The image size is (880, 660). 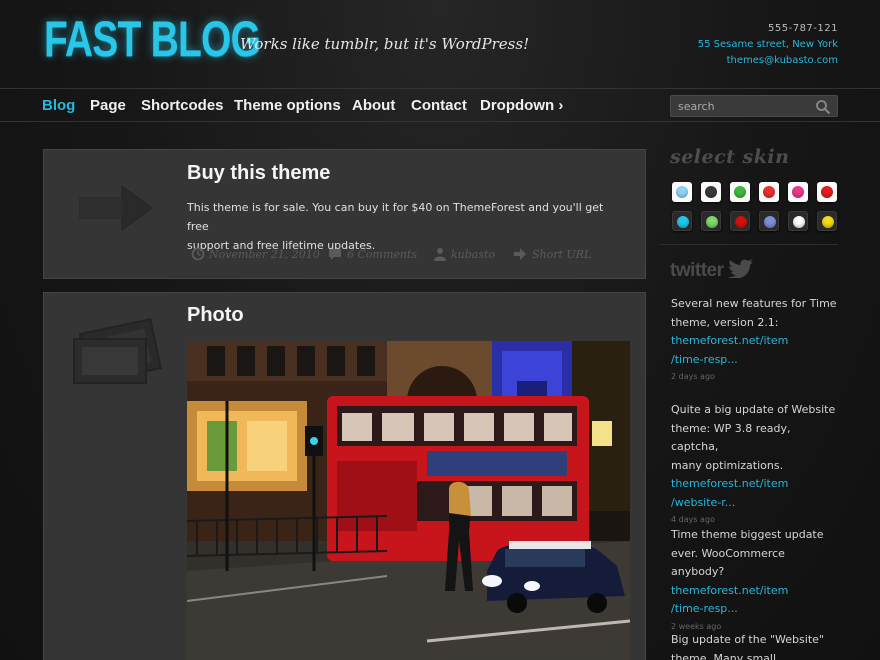 What do you see at coordinates (520, 254) in the screenshot?
I see `link-arrow-icon` at bounding box center [520, 254].